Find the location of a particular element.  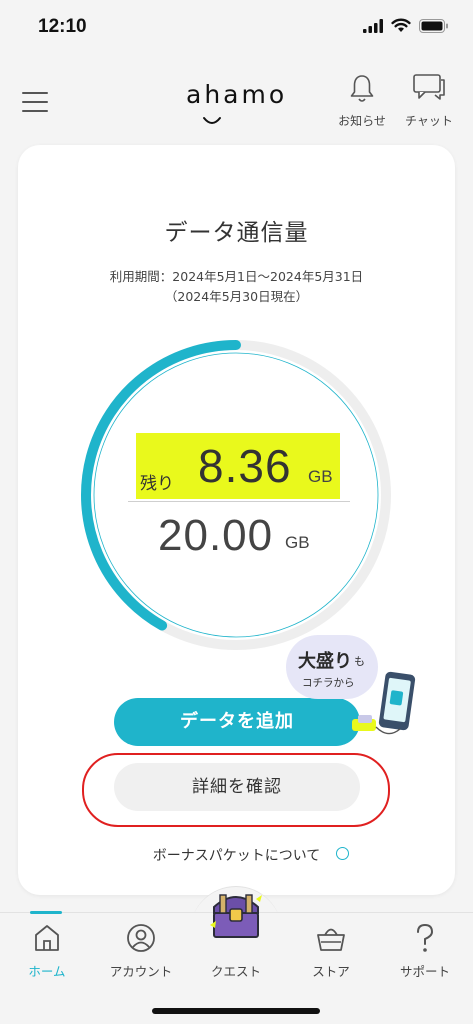

chat-button: チャット is located at coordinates (429, 104).